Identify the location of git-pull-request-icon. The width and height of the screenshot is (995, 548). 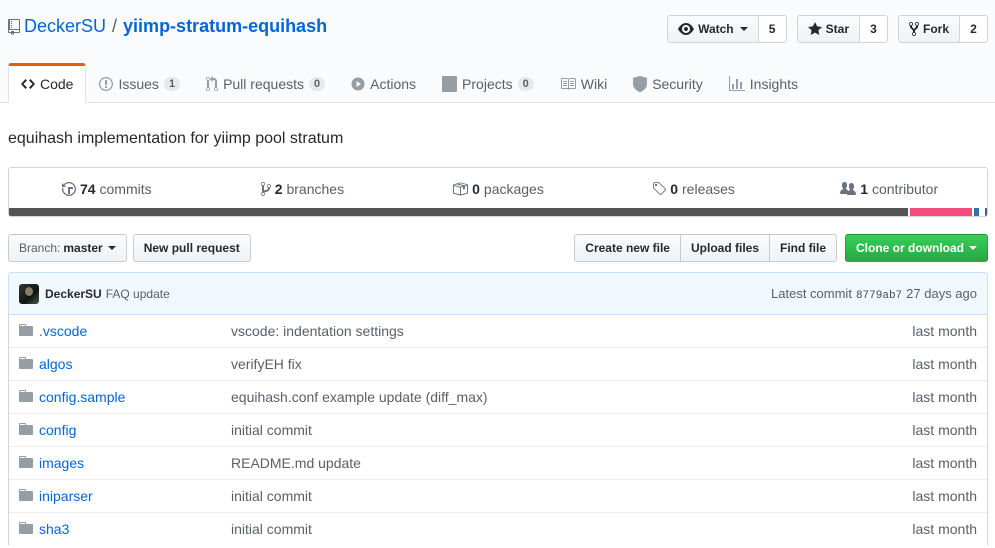
(212, 84).